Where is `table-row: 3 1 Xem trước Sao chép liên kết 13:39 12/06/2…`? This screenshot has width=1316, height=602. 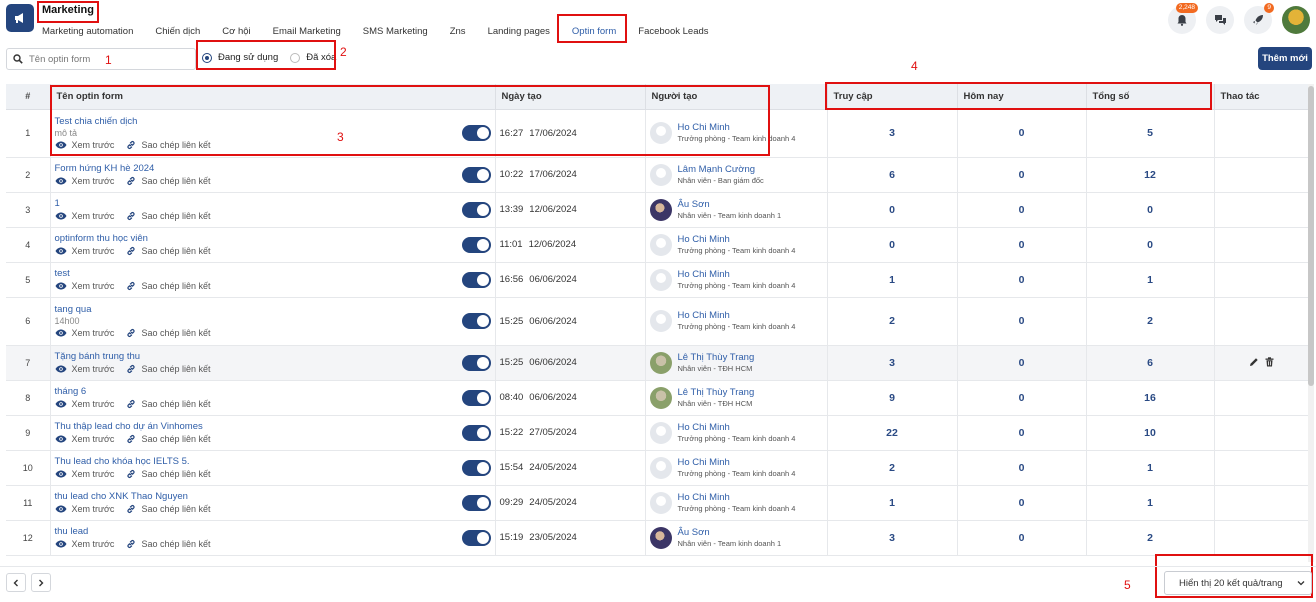
table-row: 3 1 Xem trước Sao chép liên kết 13:39 12/06/2… is located at coordinates (657, 210).